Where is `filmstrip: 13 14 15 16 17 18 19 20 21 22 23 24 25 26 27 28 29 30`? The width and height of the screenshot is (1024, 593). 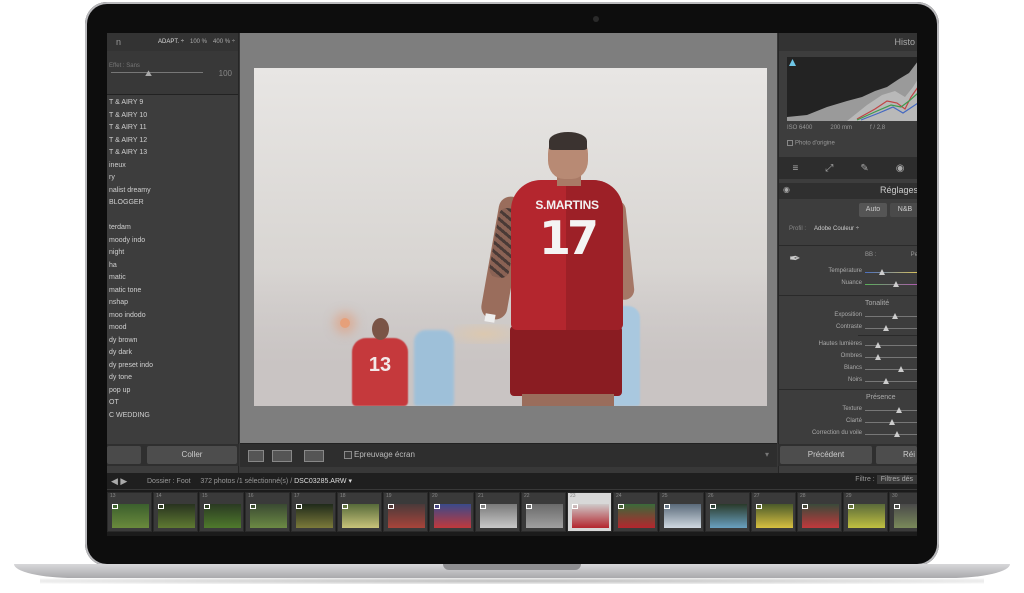
filmstrip: 13 14 15 16 17 18 19 20 21 22 23 24 25 26 27 28 29 30 is located at coordinates (512, 513).